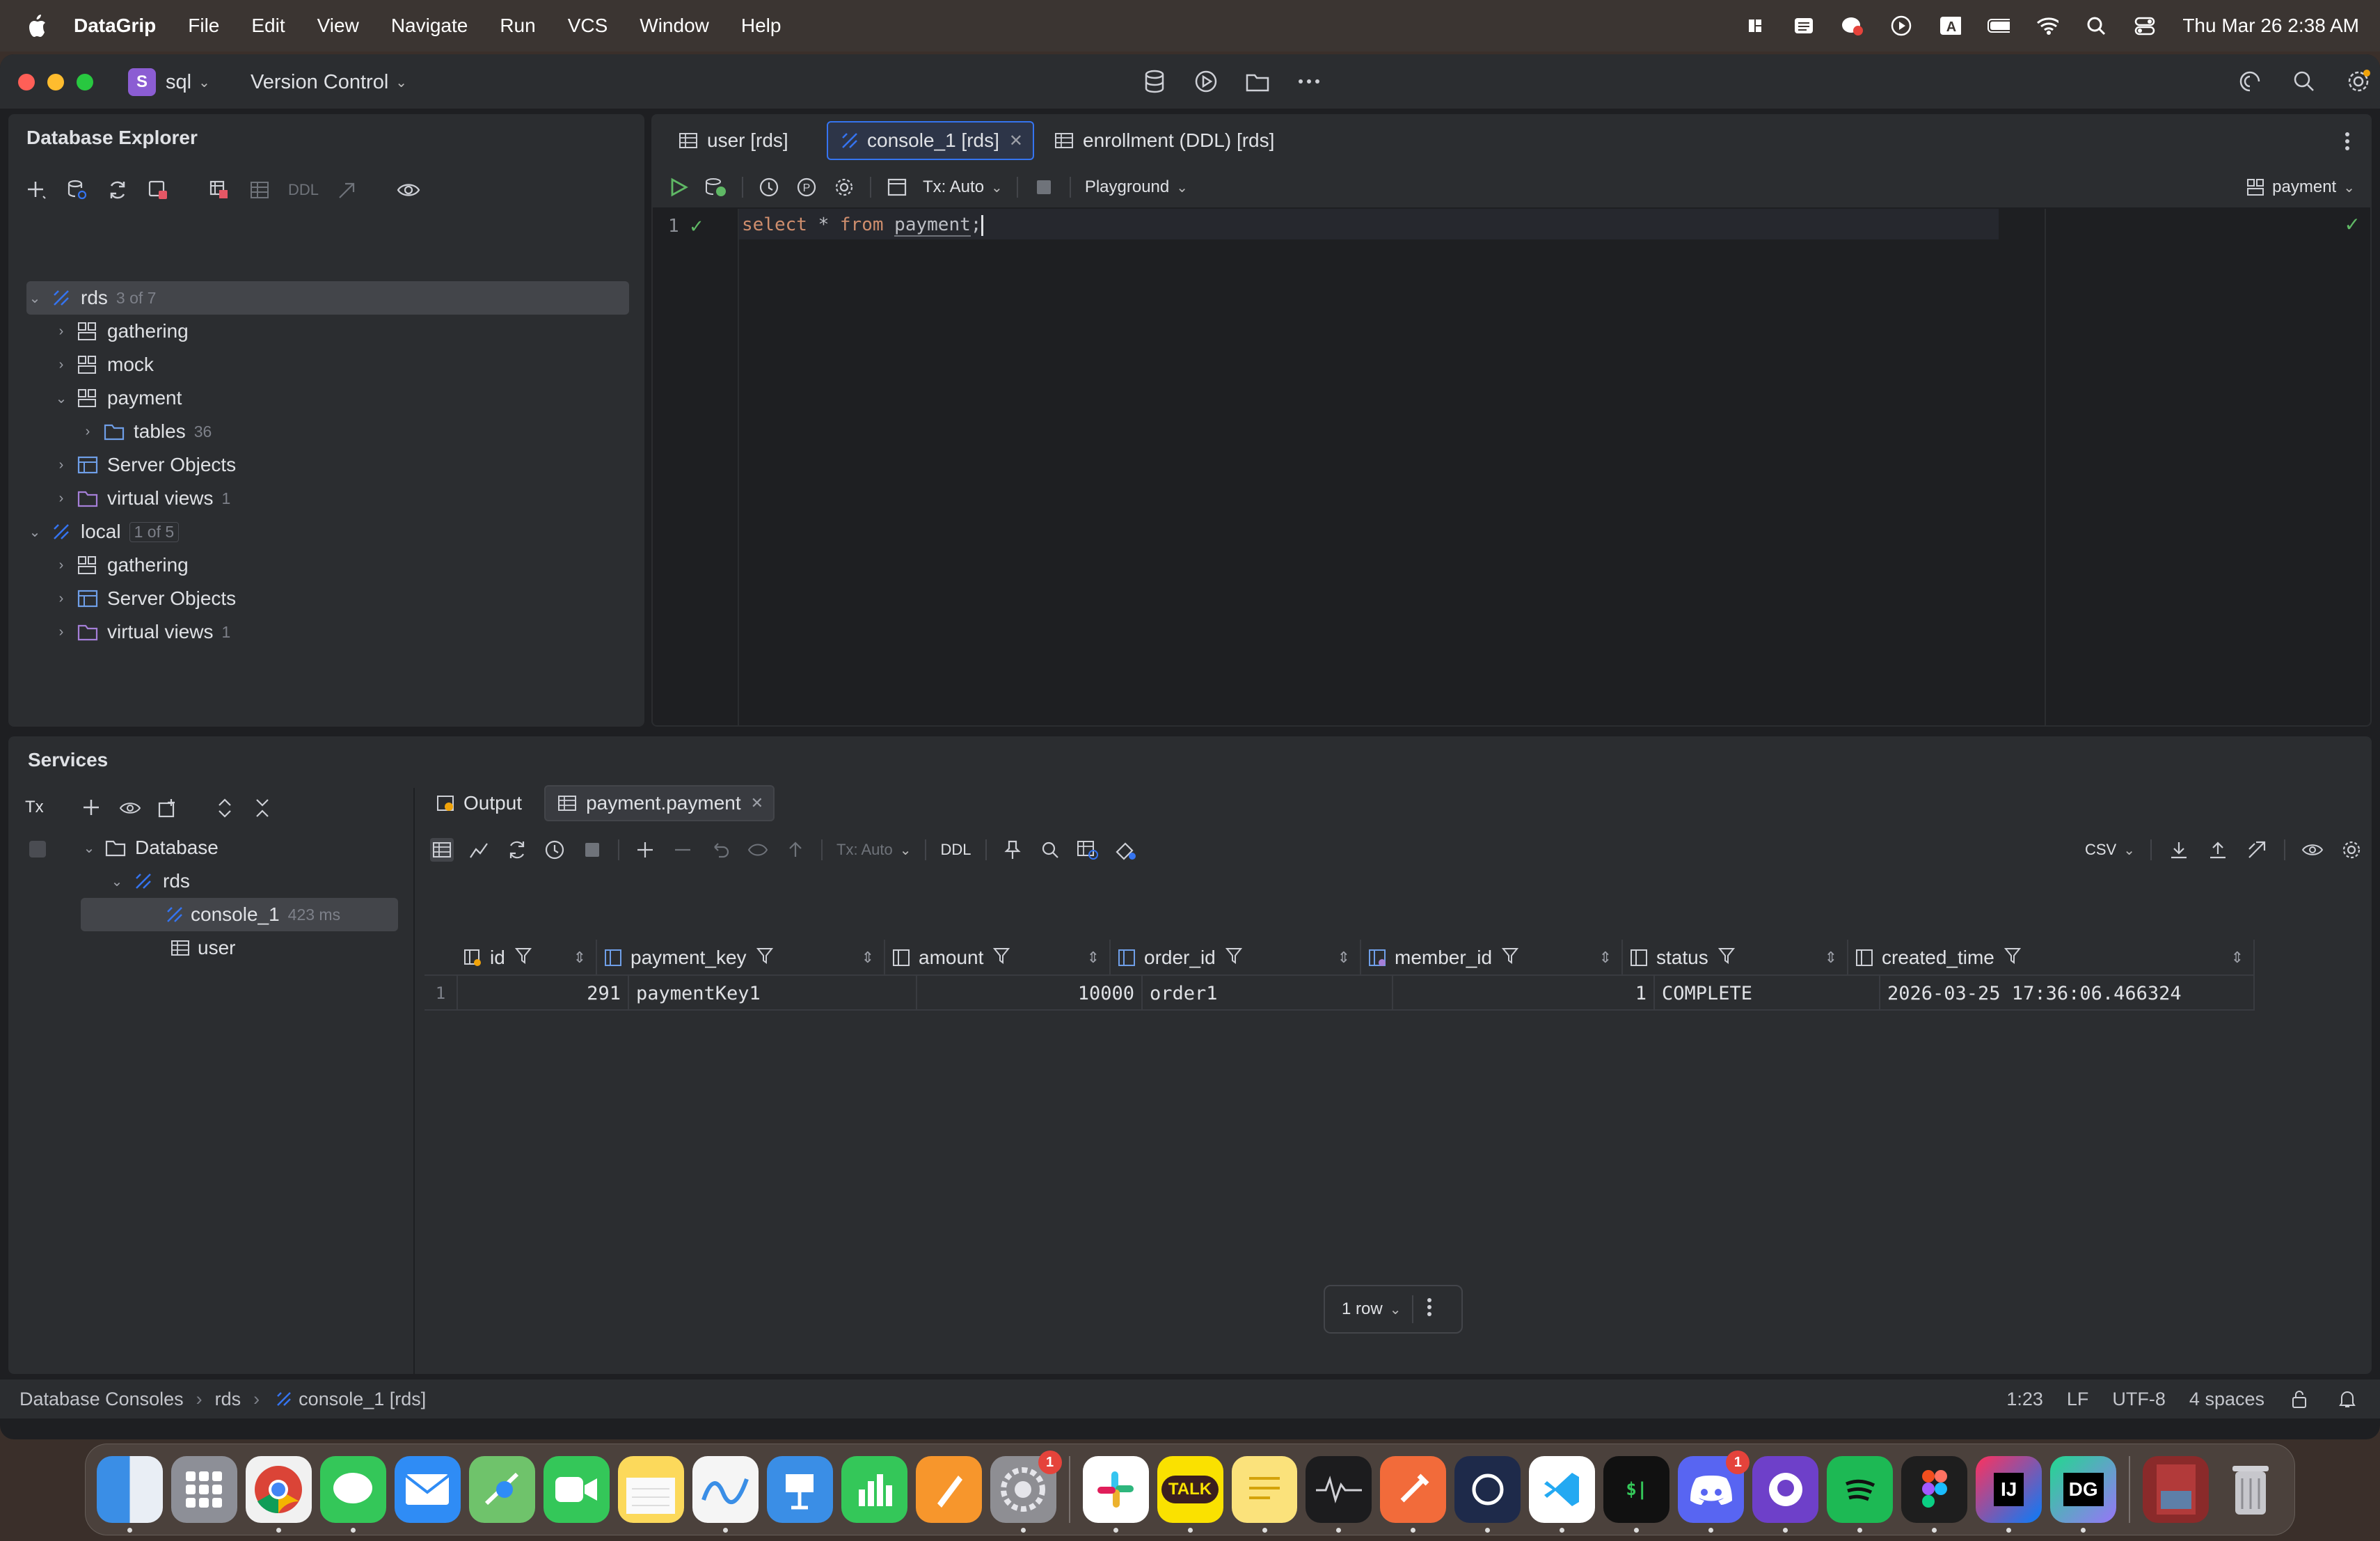 The width and height of the screenshot is (2380, 1541). What do you see at coordinates (761, 26) in the screenshot?
I see `menu-help: Help` at bounding box center [761, 26].